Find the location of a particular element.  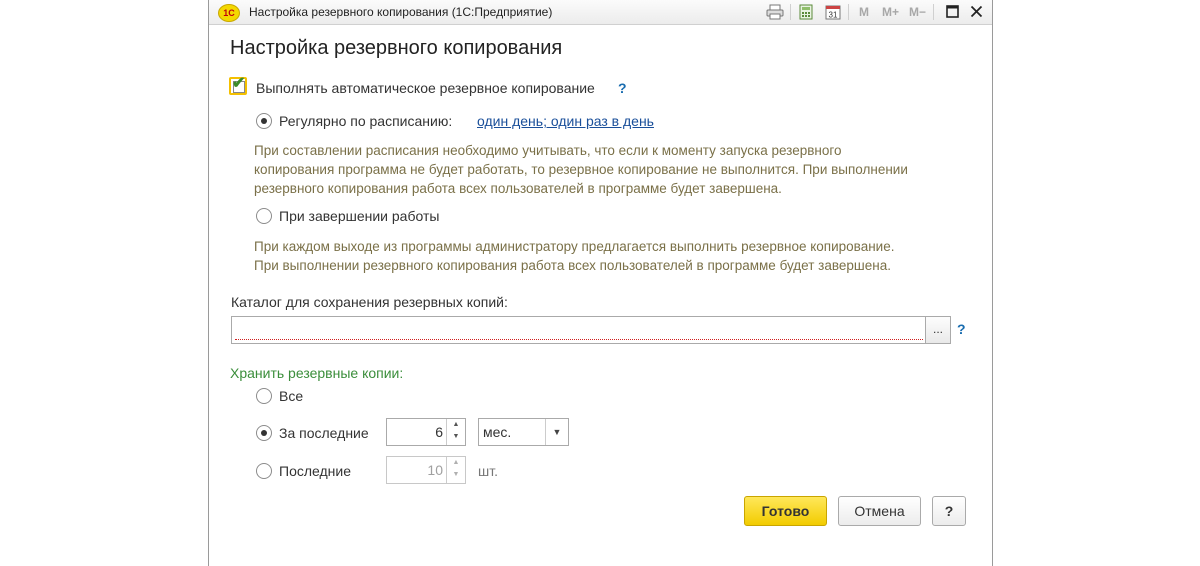

chevron-down-icon: ▼ is located at coordinates (556, 432).